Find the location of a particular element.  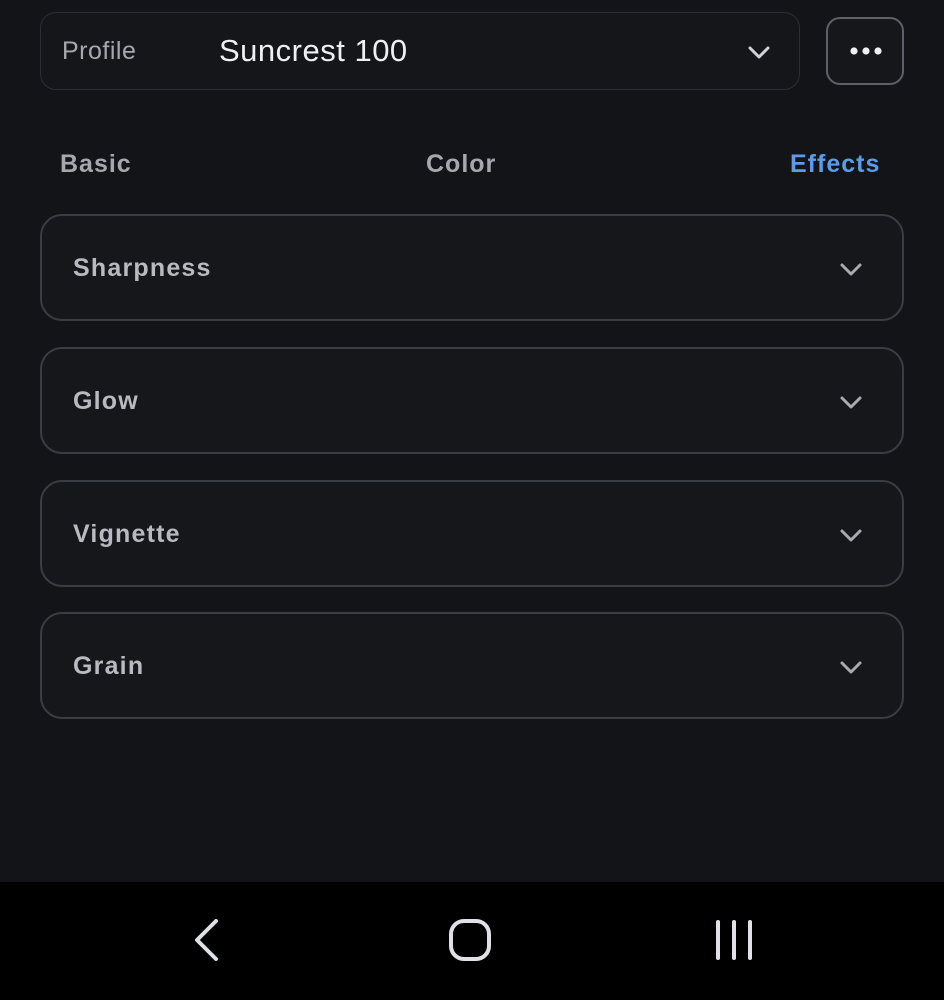

tab-basic: Basic is located at coordinates (96, 164).